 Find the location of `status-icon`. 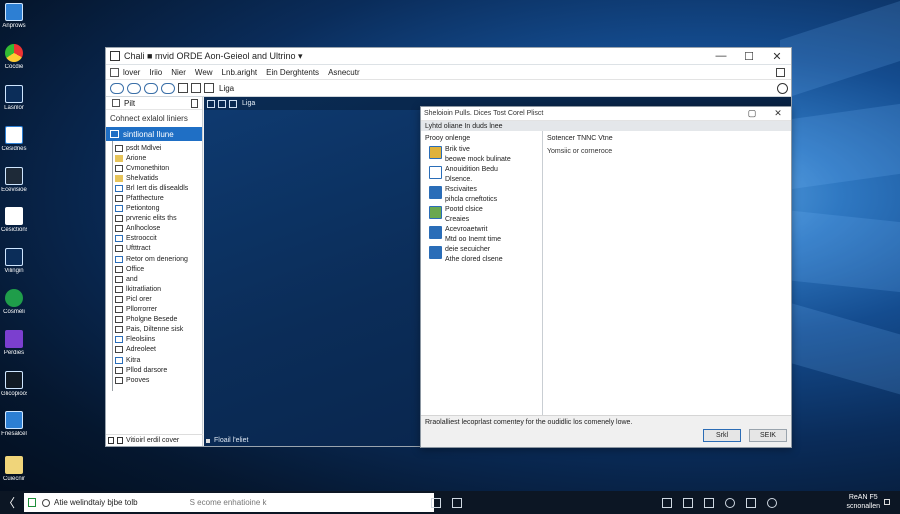

status-icon is located at coordinates (208, 440).